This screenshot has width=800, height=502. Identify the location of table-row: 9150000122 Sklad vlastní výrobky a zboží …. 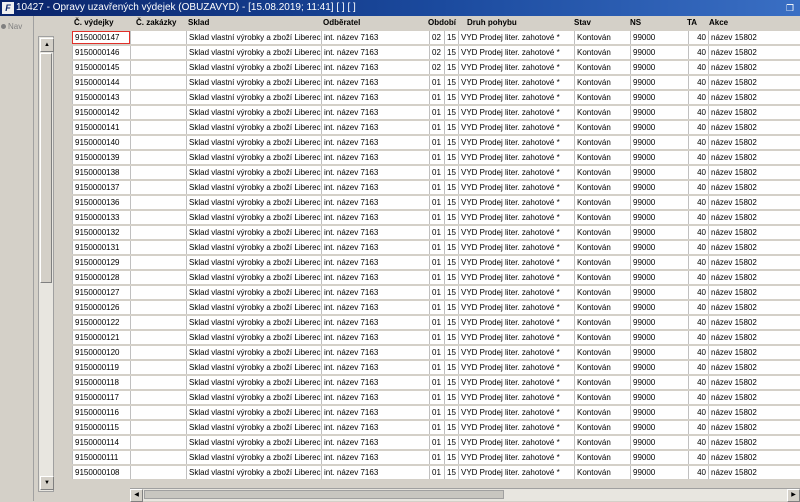
(436, 323).